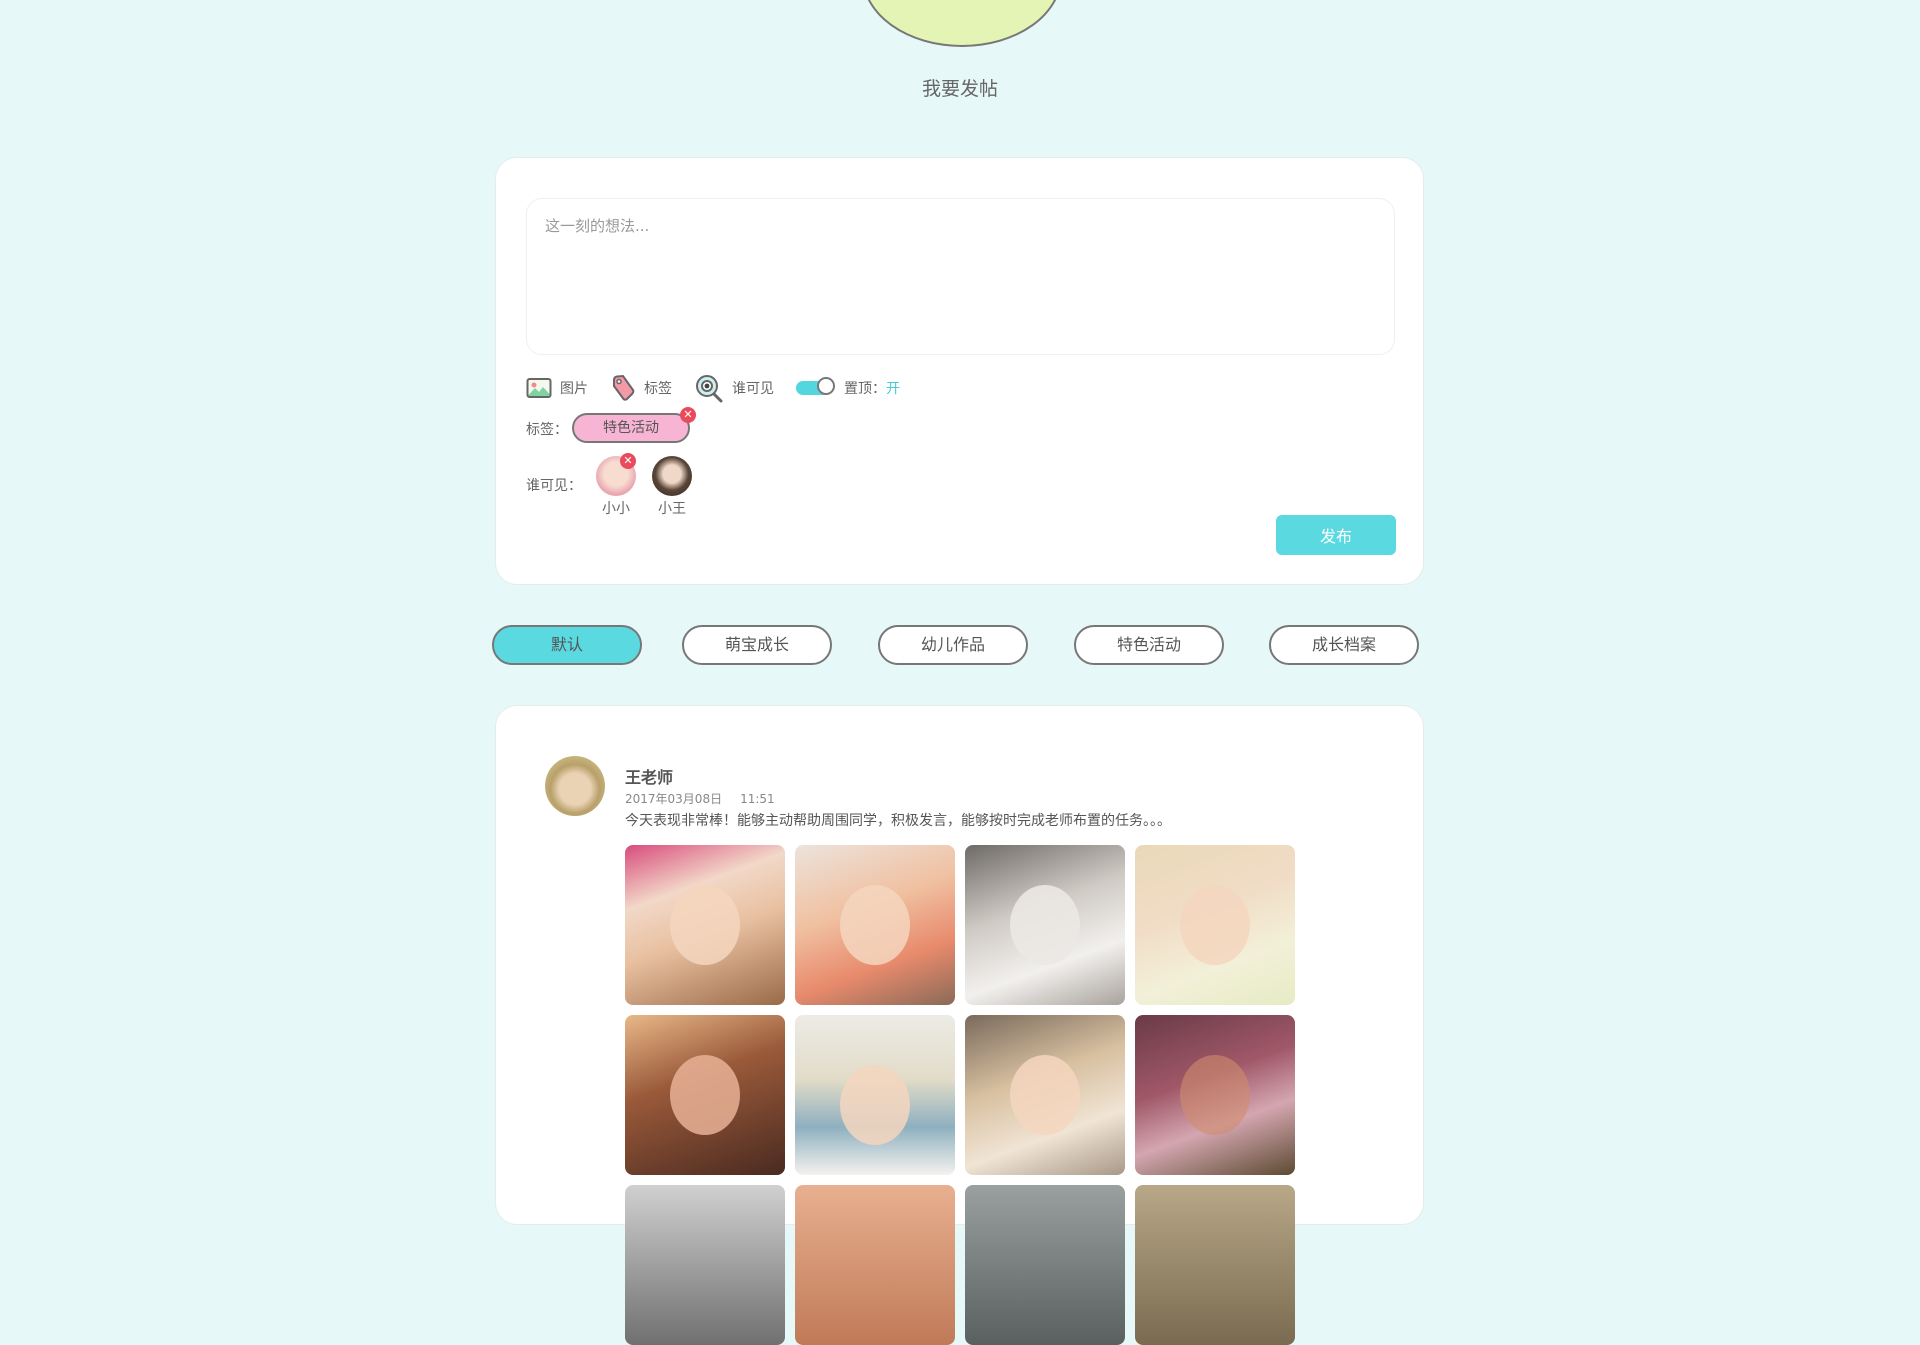 This screenshot has width=1920, height=1345. Describe the element at coordinates (753, 389) in the screenshot. I see `visibility-label: 谁可见` at that location.